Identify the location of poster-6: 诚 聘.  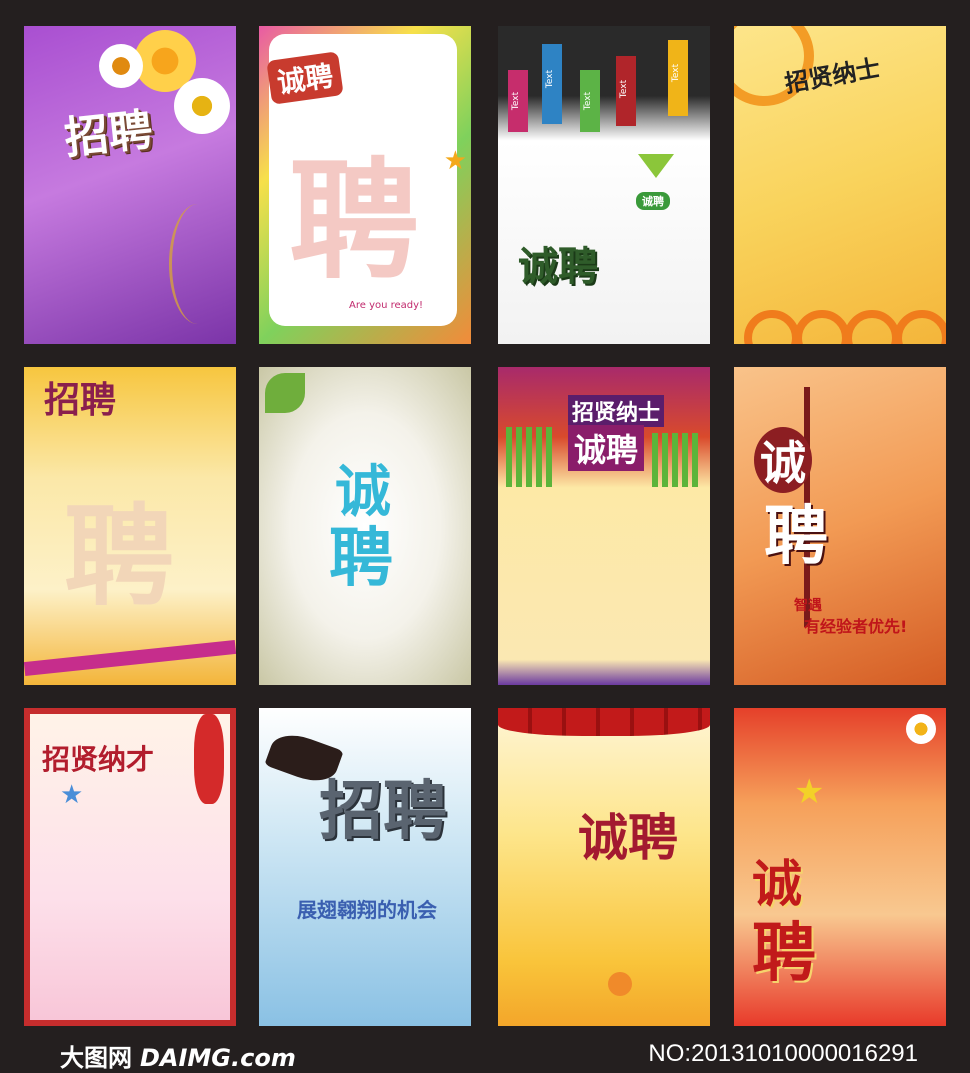
(365, 526).